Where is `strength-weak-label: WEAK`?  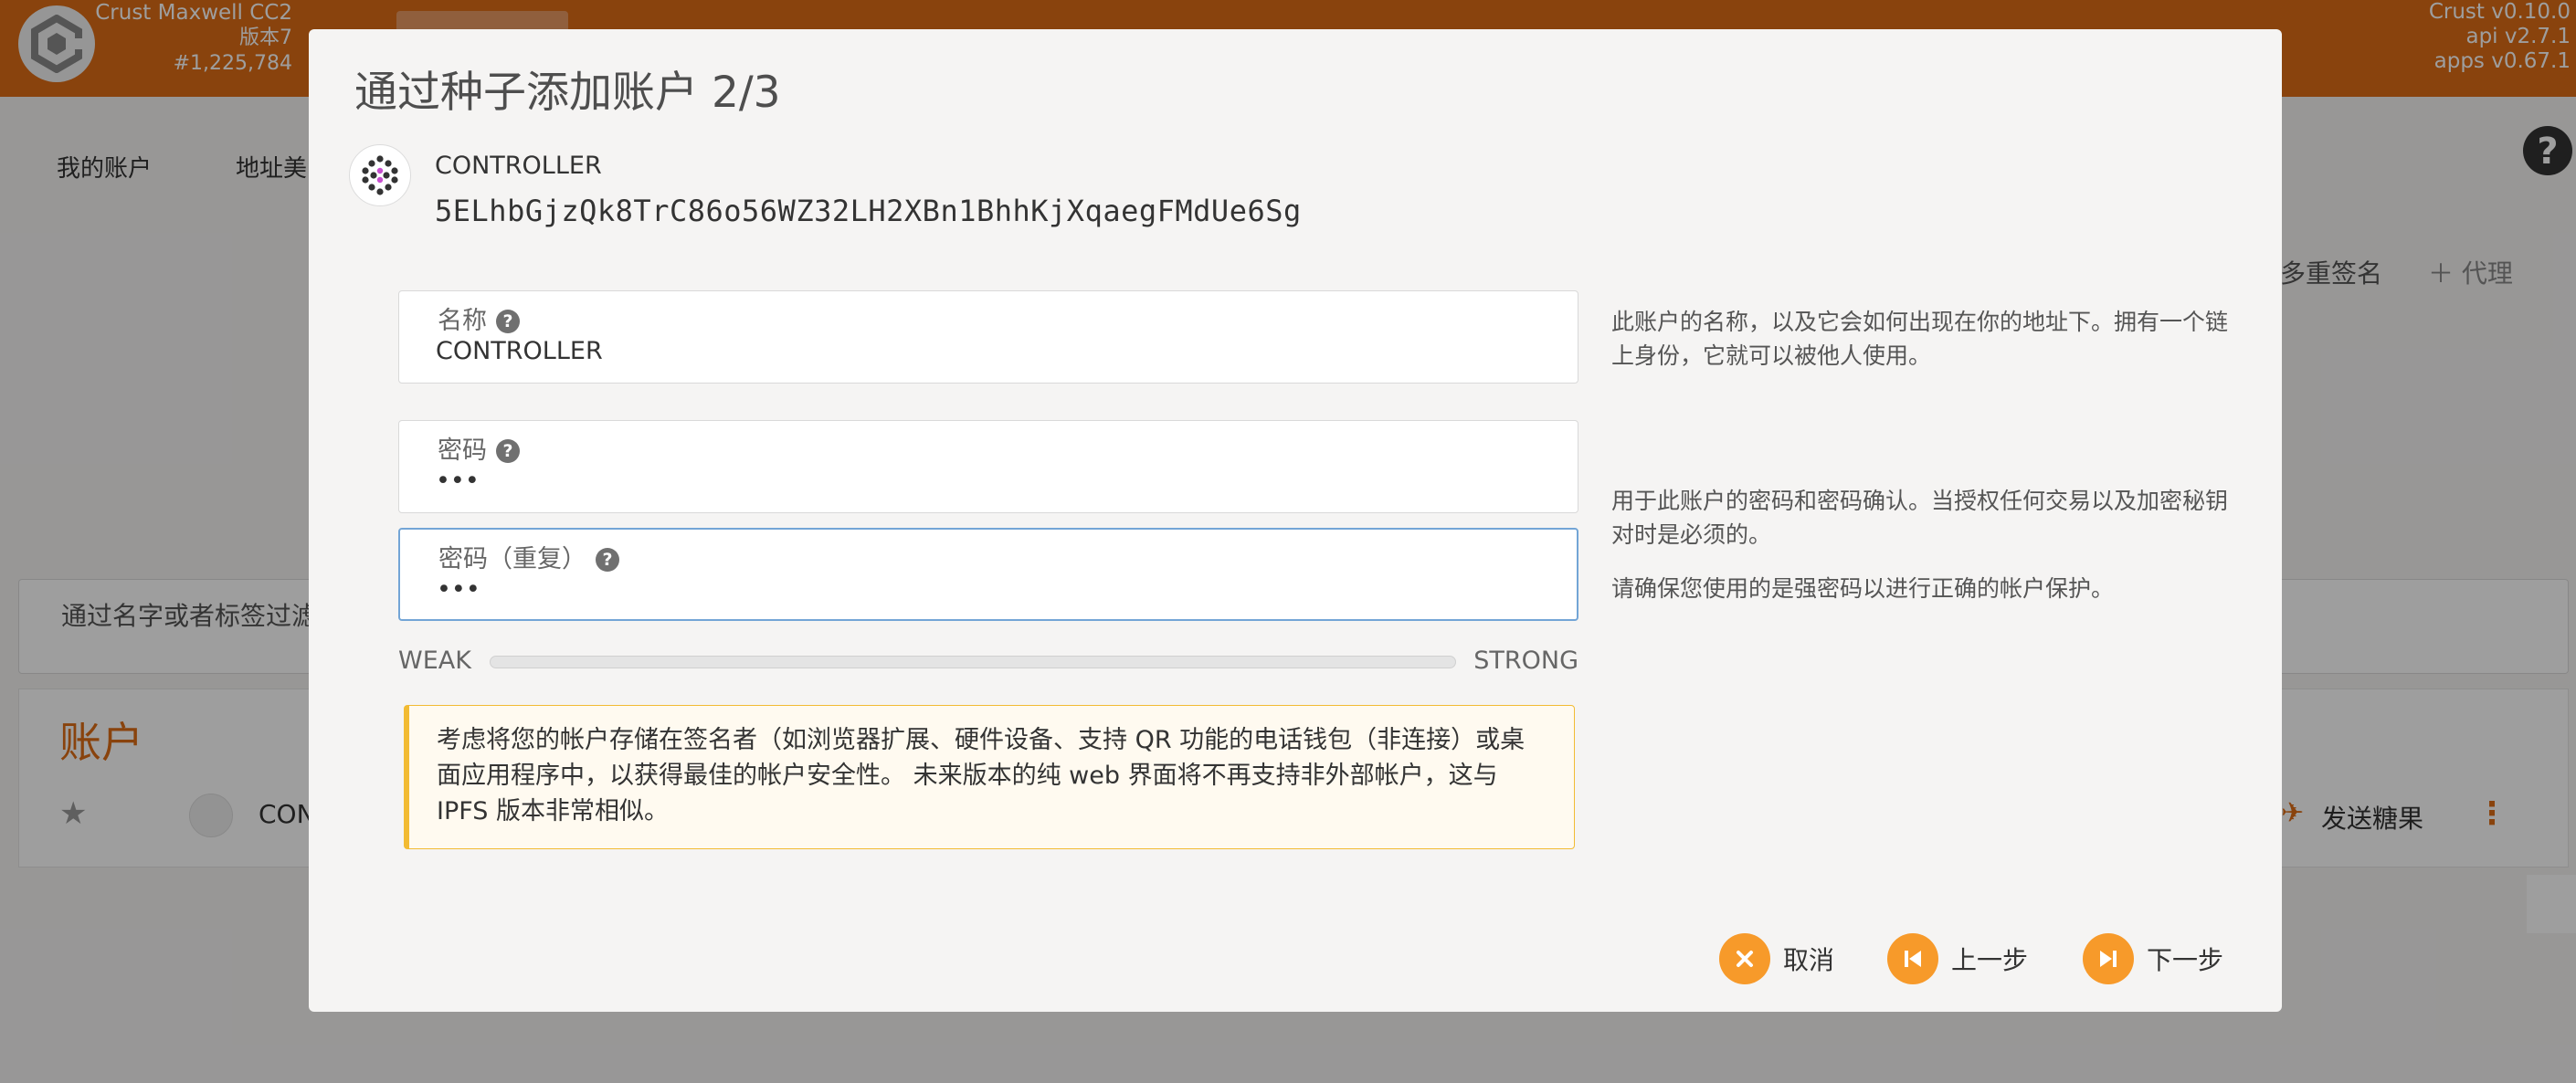
strength-weak-label: WEAK is located at coordinates (434, 661).